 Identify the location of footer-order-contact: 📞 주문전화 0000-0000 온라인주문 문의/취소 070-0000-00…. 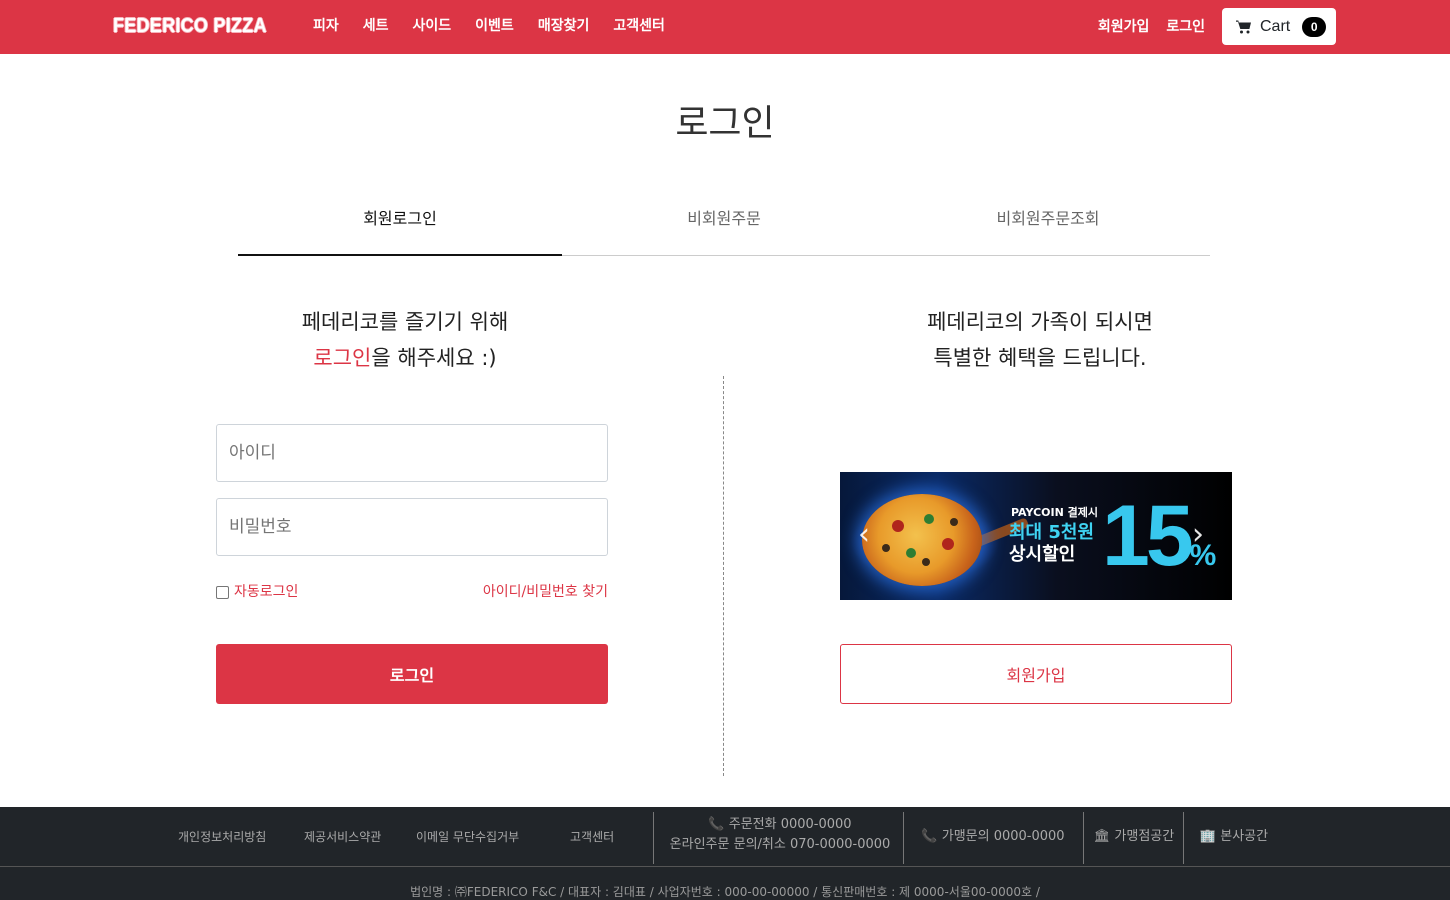
(780, 835).